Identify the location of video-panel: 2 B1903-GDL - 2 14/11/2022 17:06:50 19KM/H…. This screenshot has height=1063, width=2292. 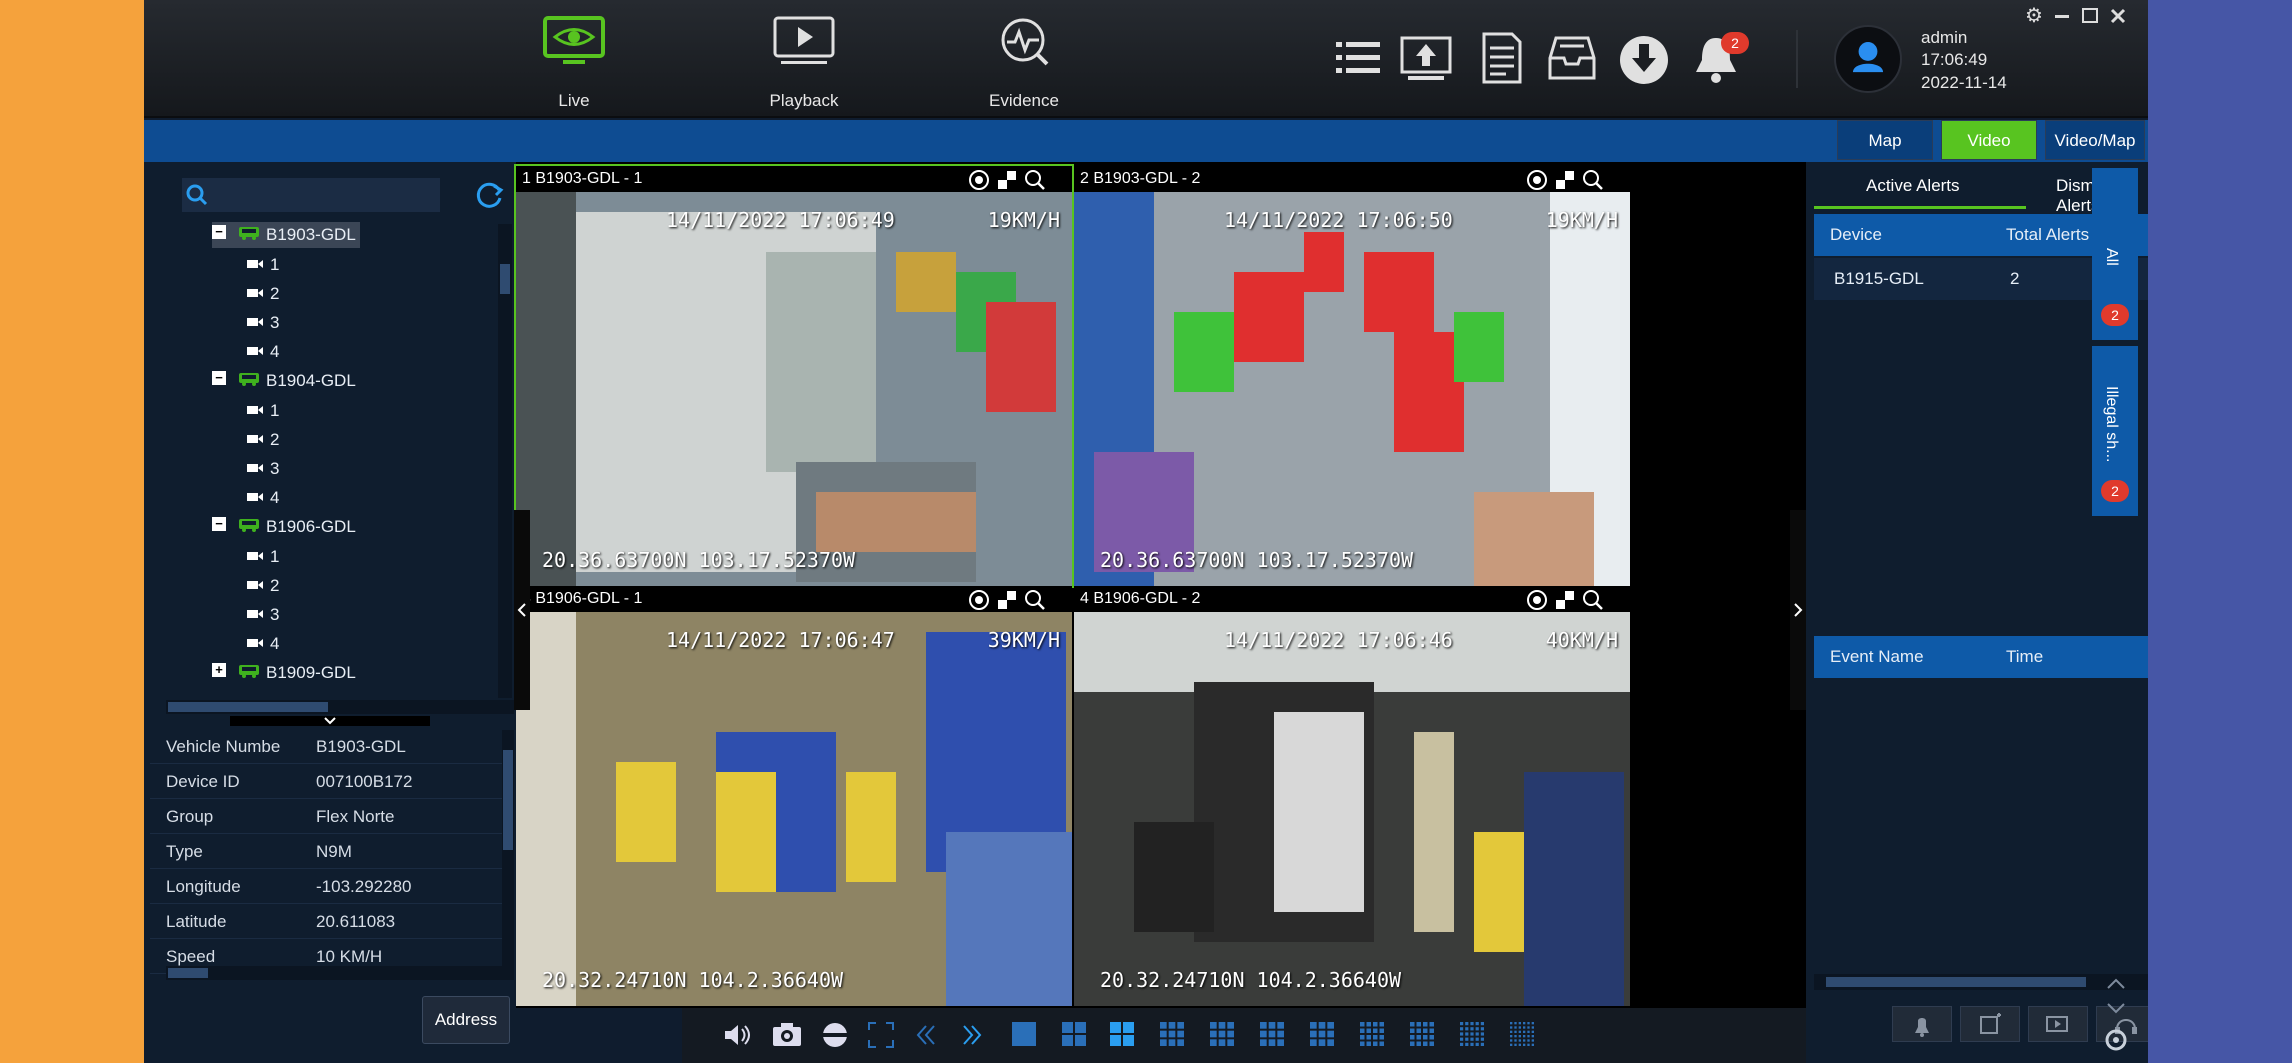
(1352, 376).